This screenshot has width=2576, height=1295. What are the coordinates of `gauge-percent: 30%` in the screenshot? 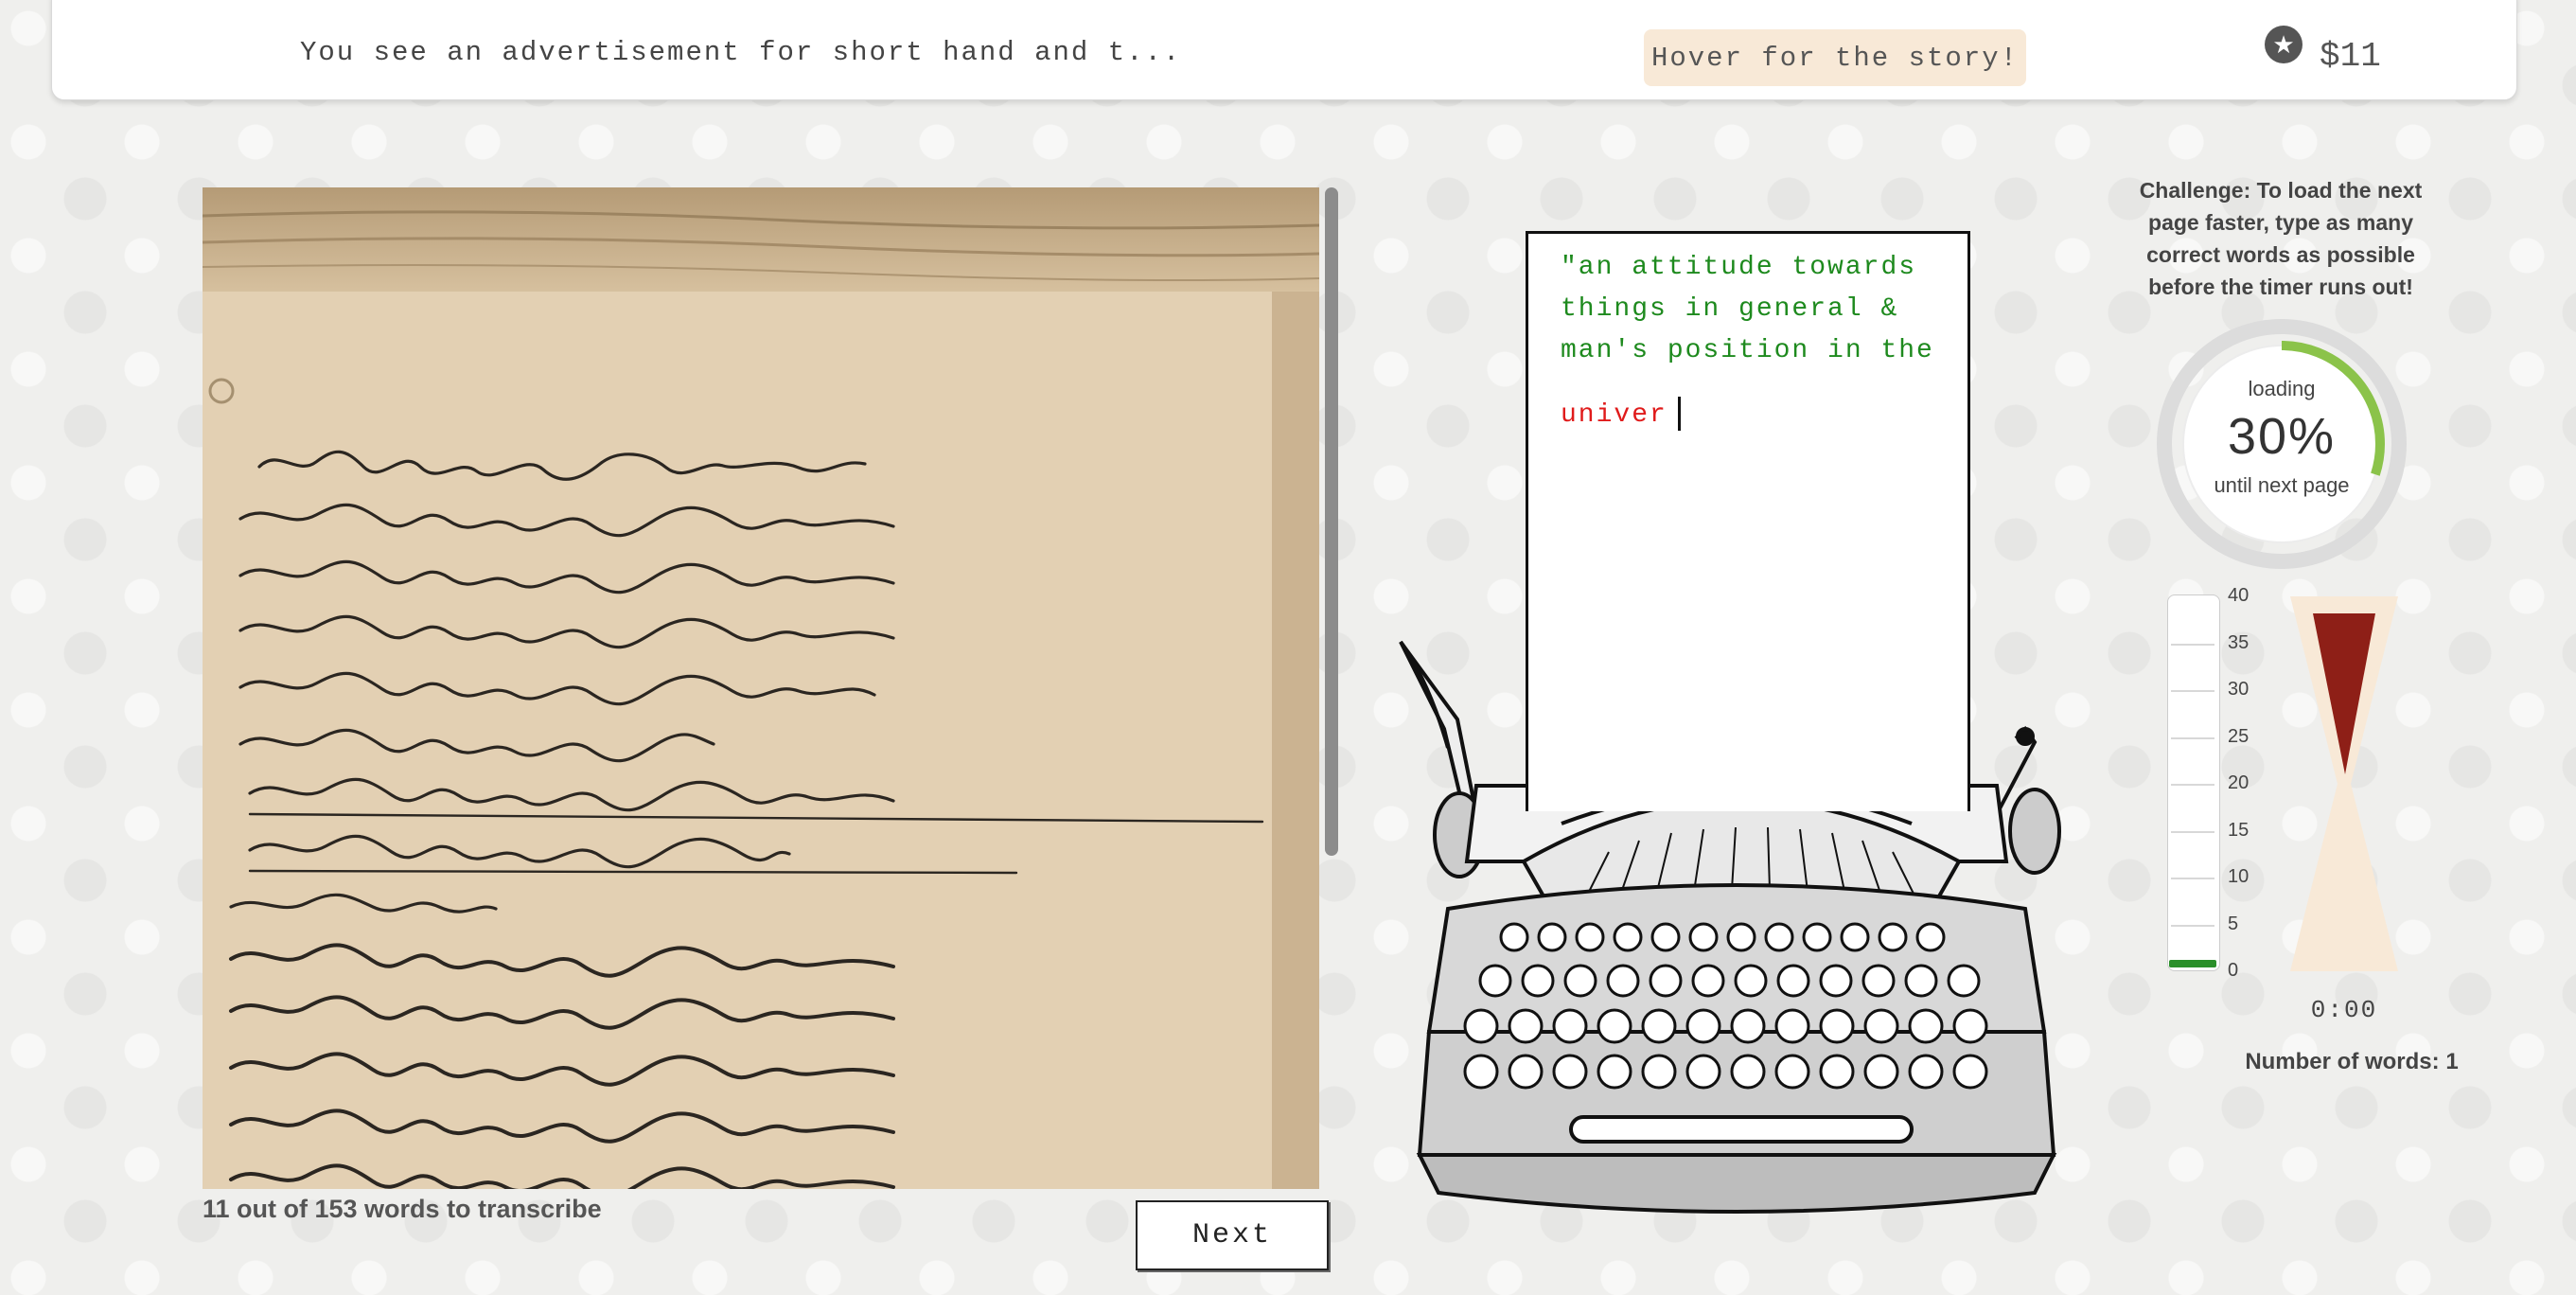 It's located at (2282, 436).